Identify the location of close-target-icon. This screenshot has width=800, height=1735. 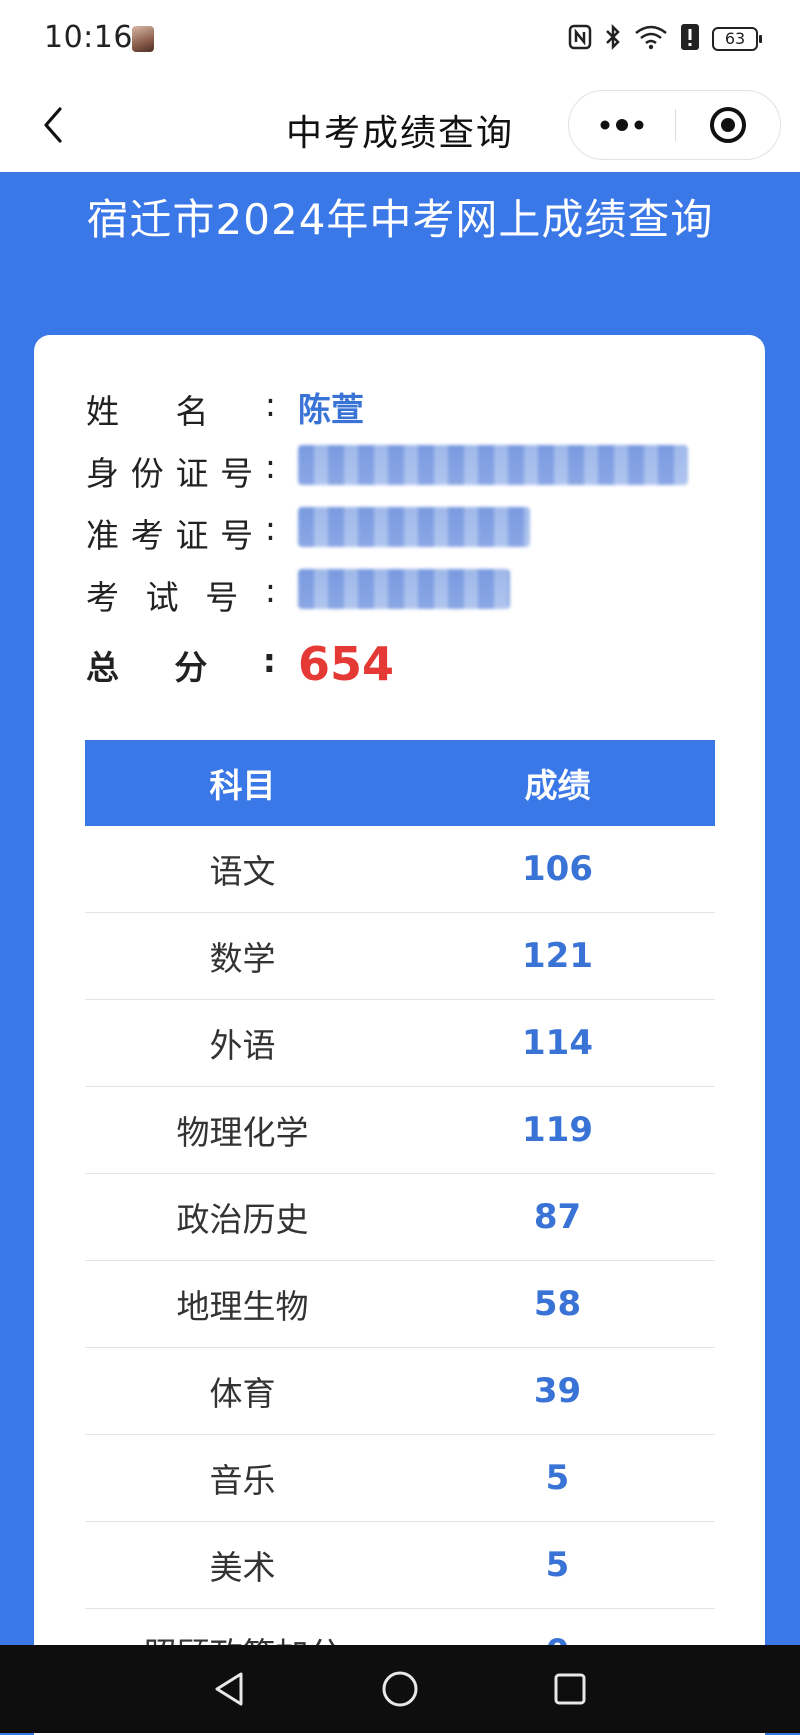
(728, 124).